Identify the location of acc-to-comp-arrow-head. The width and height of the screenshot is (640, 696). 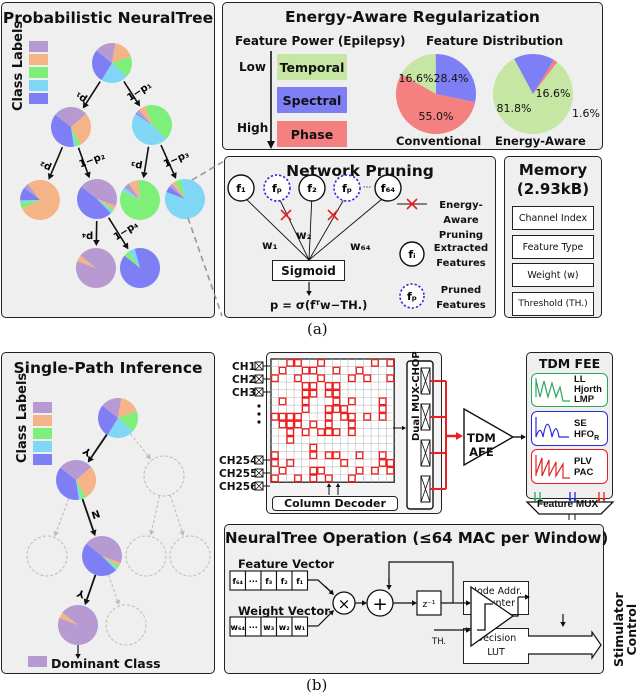
(468, 603).